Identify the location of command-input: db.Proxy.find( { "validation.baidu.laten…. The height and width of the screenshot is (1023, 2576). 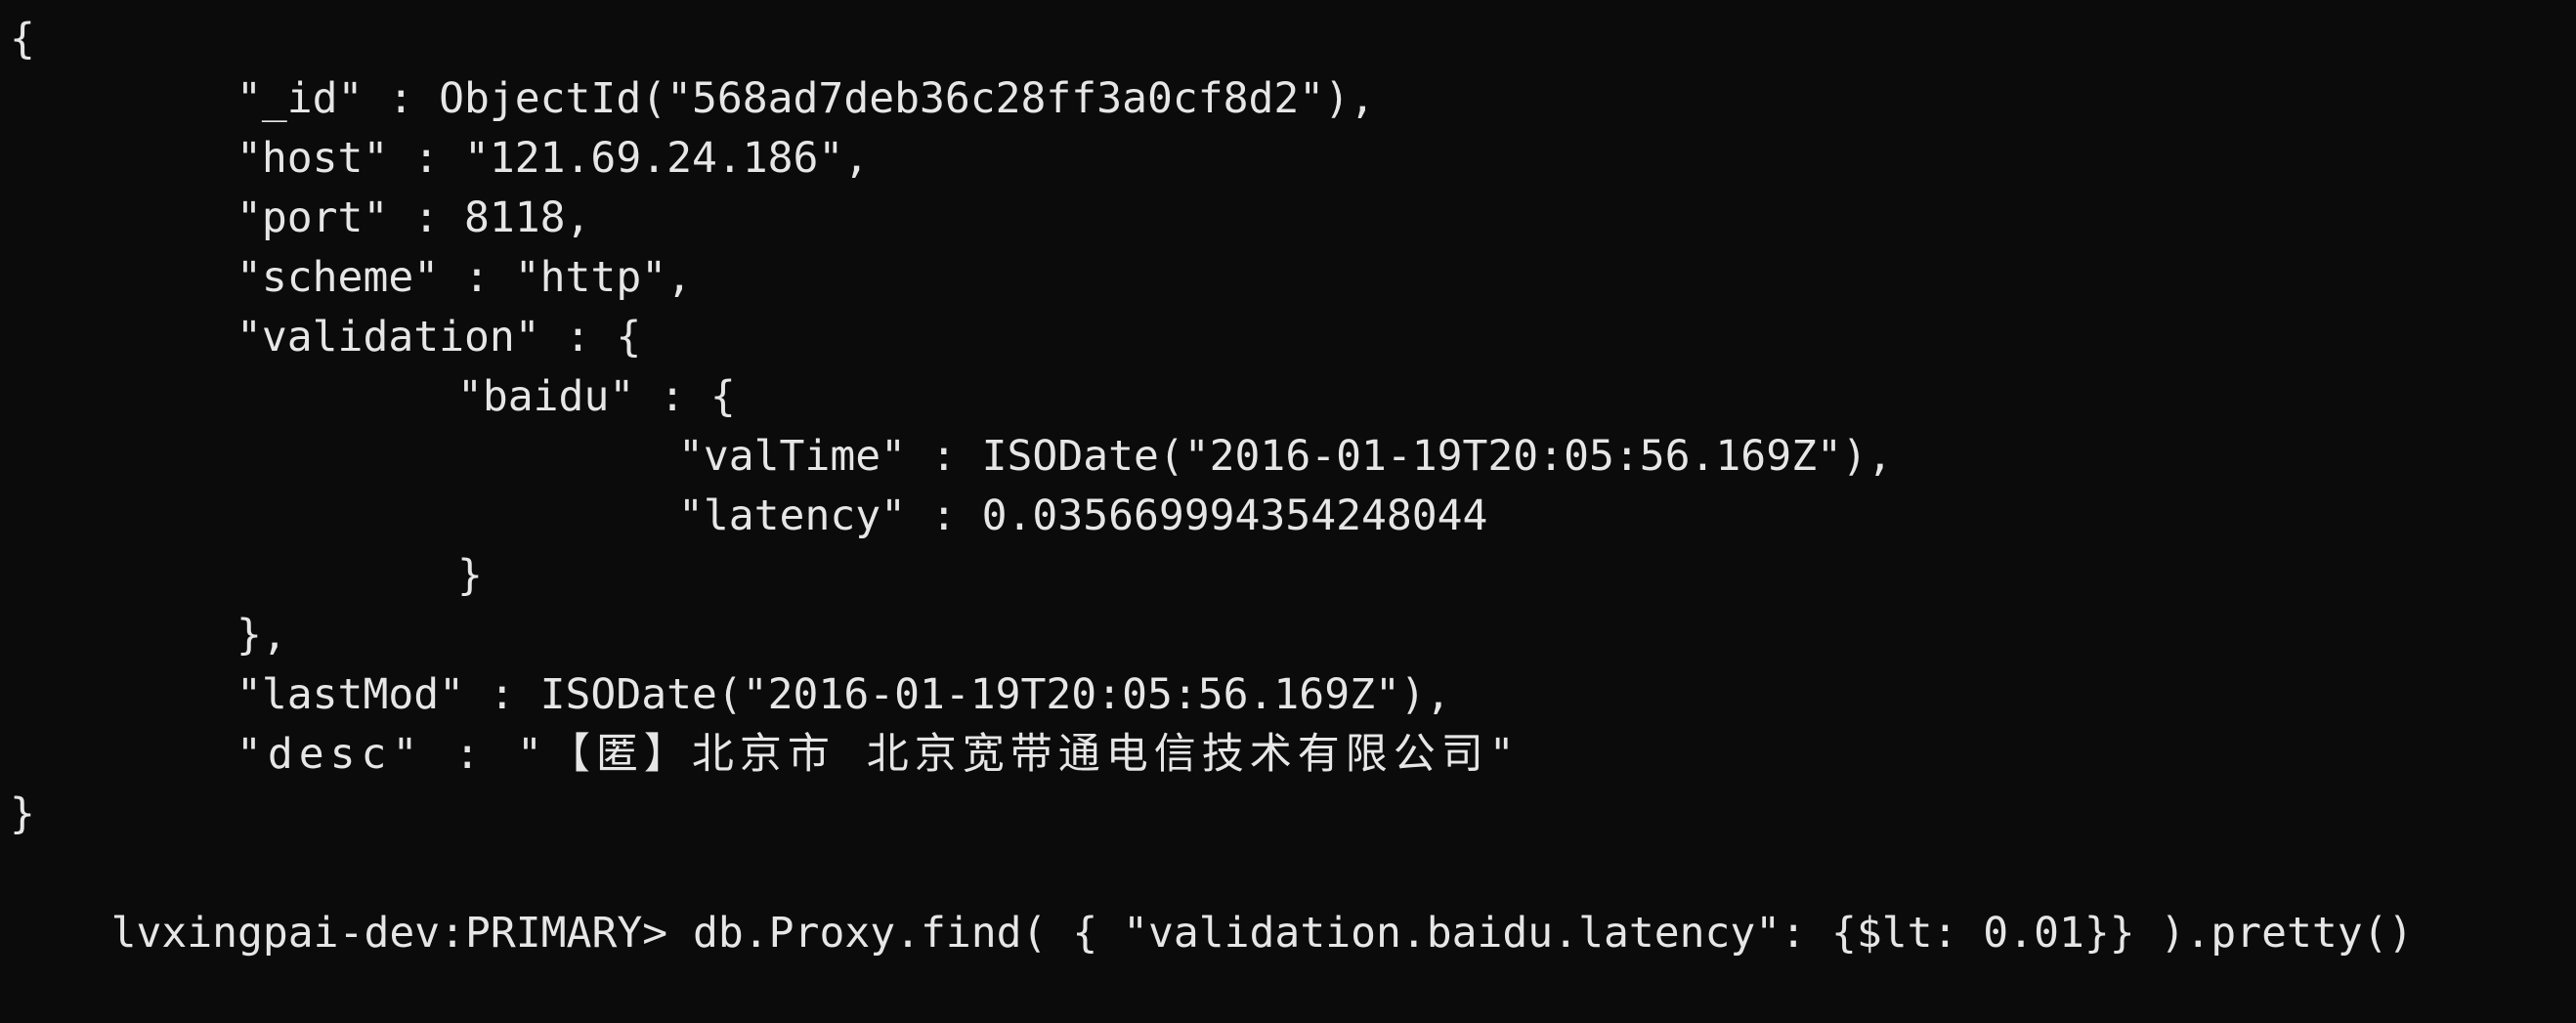
(1553, 933).